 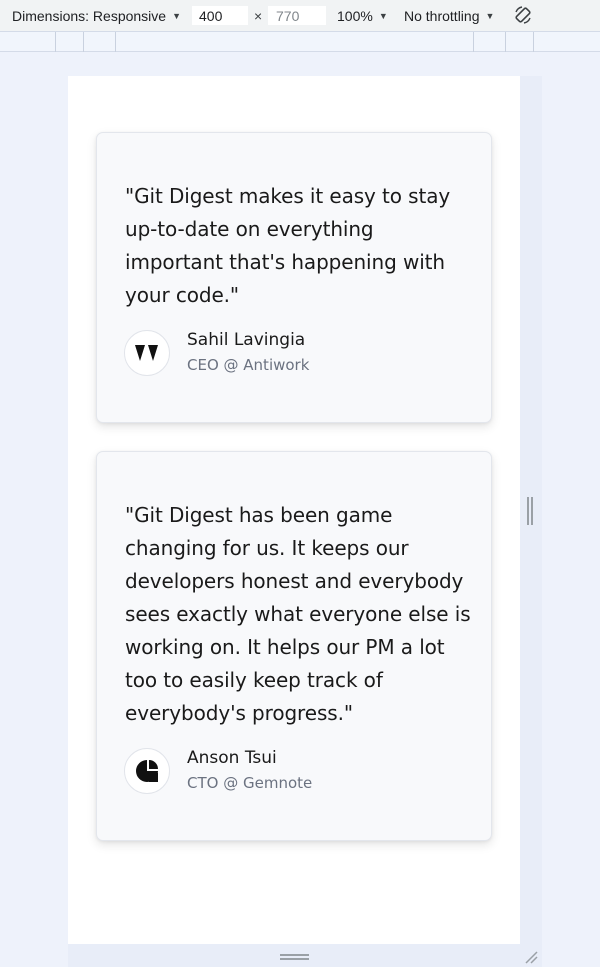 What do you see at coordinates (216, 352) in the screenshot?
I see `testimonial-author: Sahil Lavingia CEO @ Antiwork` at bounding box center [216, 352].